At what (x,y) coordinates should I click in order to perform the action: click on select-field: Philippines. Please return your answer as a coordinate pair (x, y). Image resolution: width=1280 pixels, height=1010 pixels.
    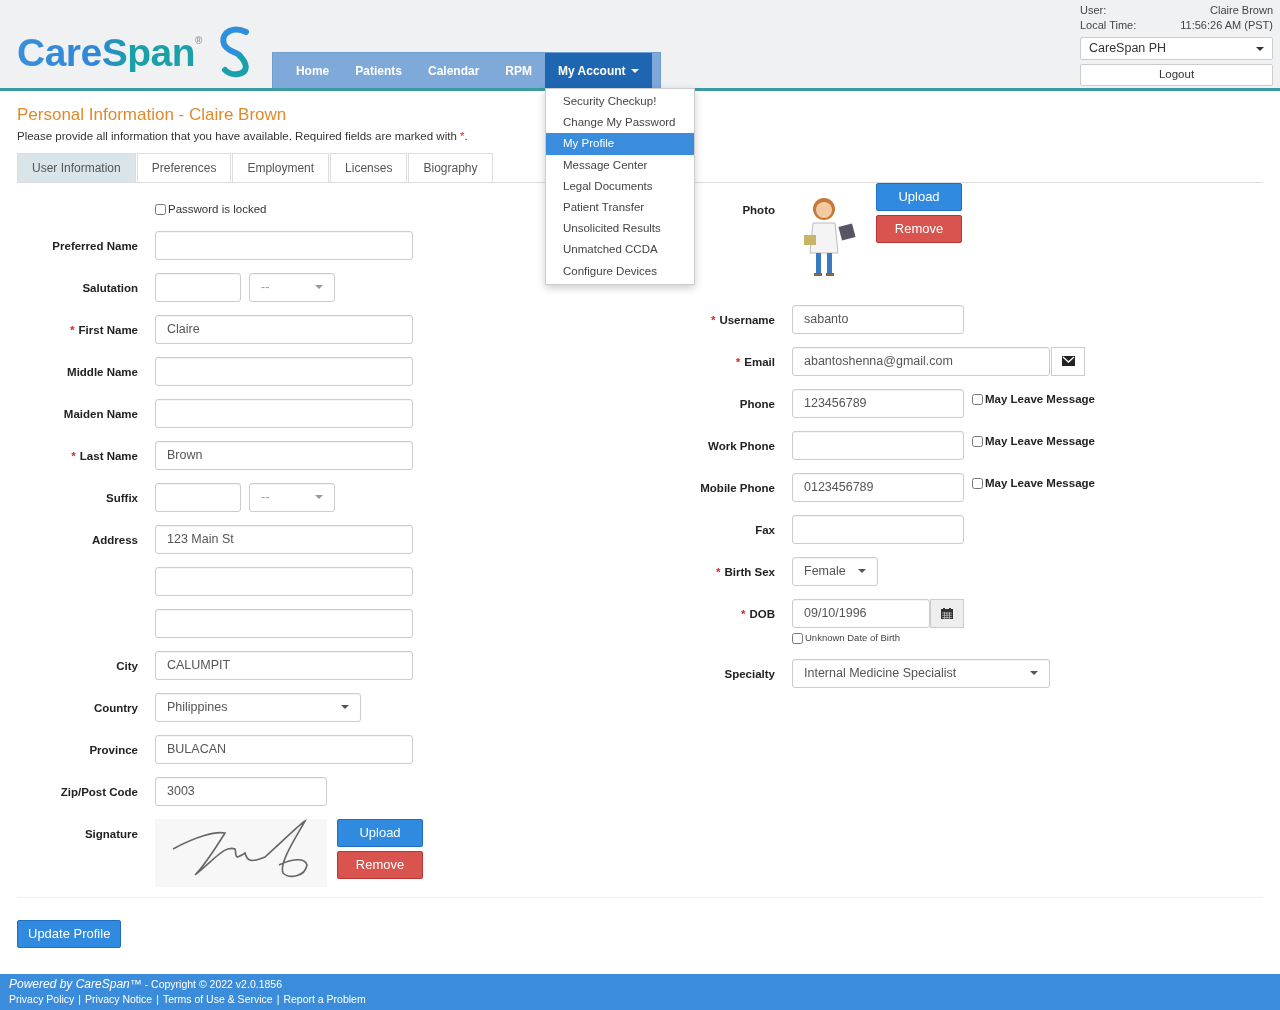
    Looking at the image, I should click on (258, 707).